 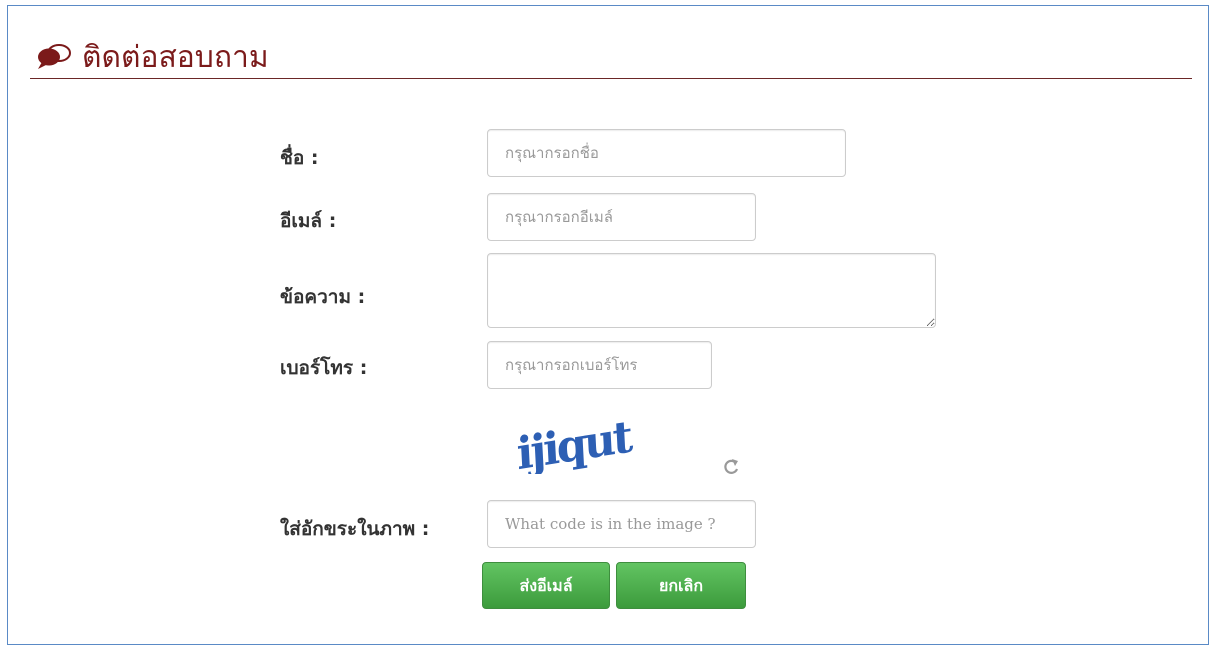 I want to click on captcha-text: ijiqut, so click(x=575, y=442).